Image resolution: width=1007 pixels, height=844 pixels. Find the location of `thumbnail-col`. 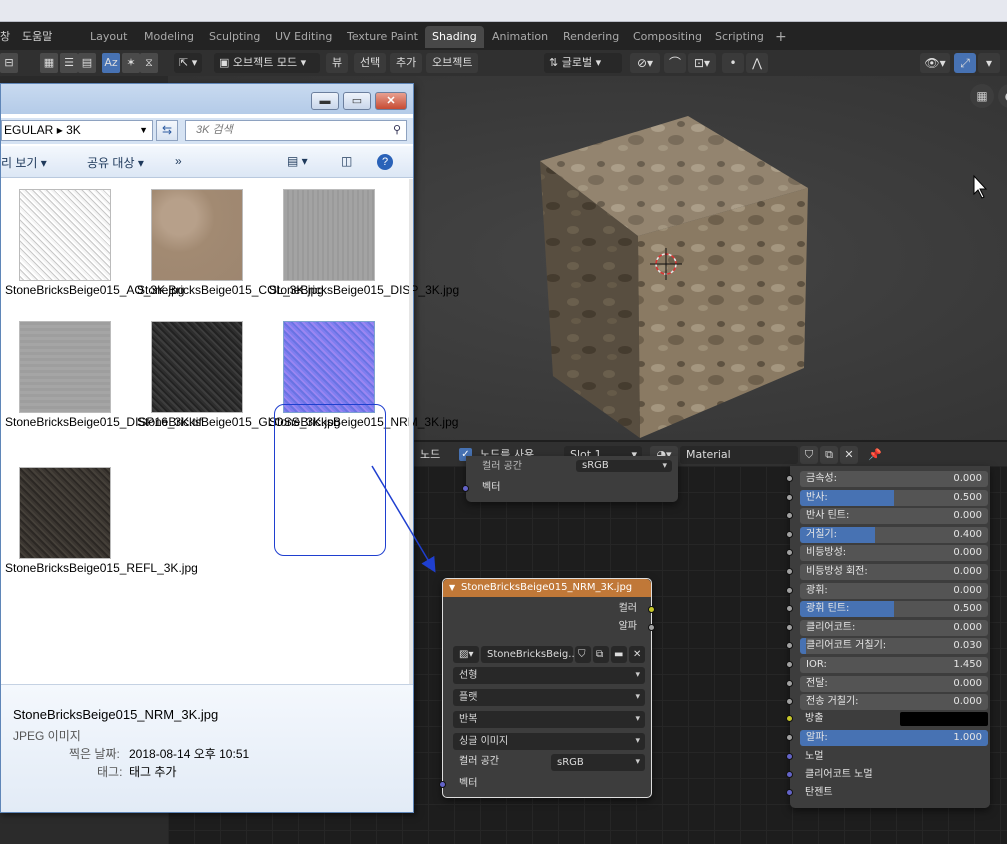

thumbnail-col is located at coordinates (197, 235).